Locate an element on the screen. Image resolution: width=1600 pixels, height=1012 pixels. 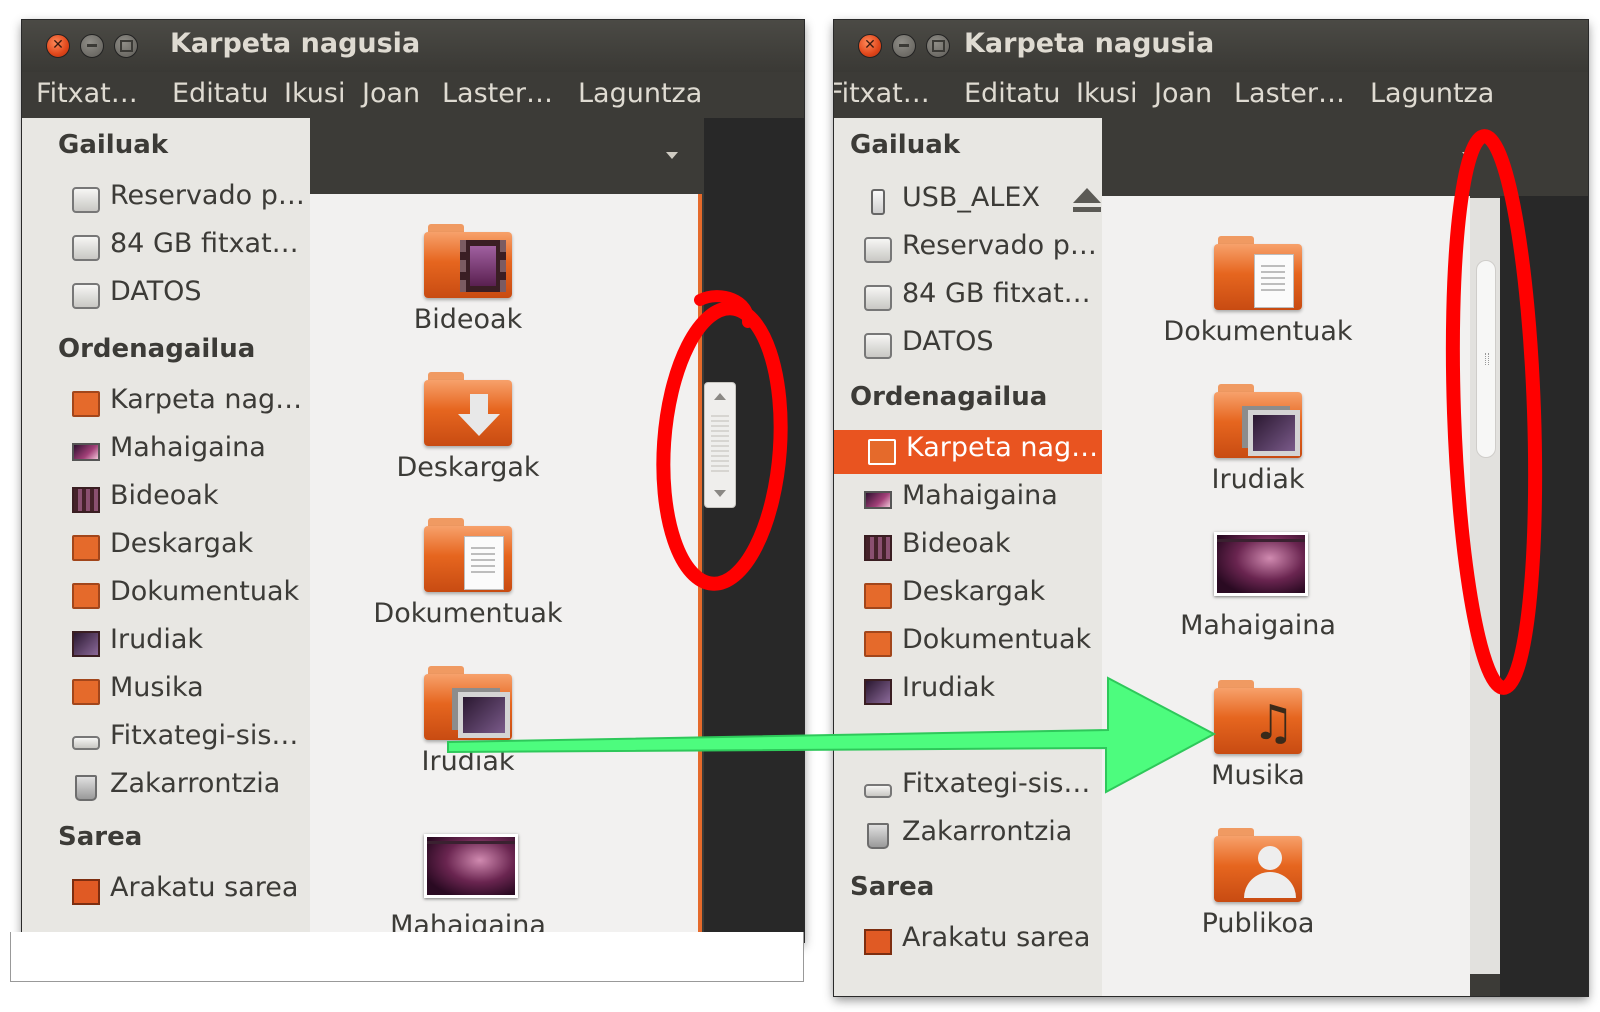
section-network: Sarea is located at coordinates (100, 837).